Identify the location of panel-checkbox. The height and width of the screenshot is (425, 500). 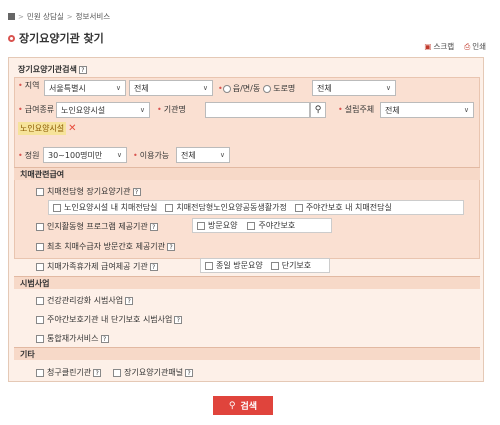
(117, 372).